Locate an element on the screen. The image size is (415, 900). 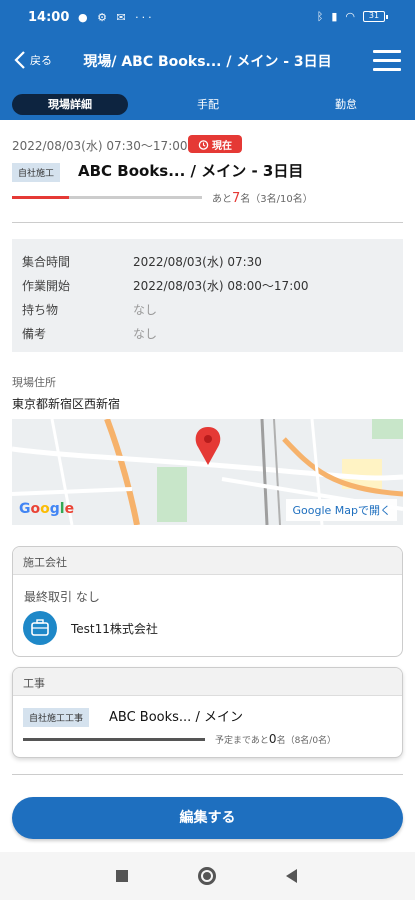
last-deal: 最終取引 なし is located at coordinates (62, 597).